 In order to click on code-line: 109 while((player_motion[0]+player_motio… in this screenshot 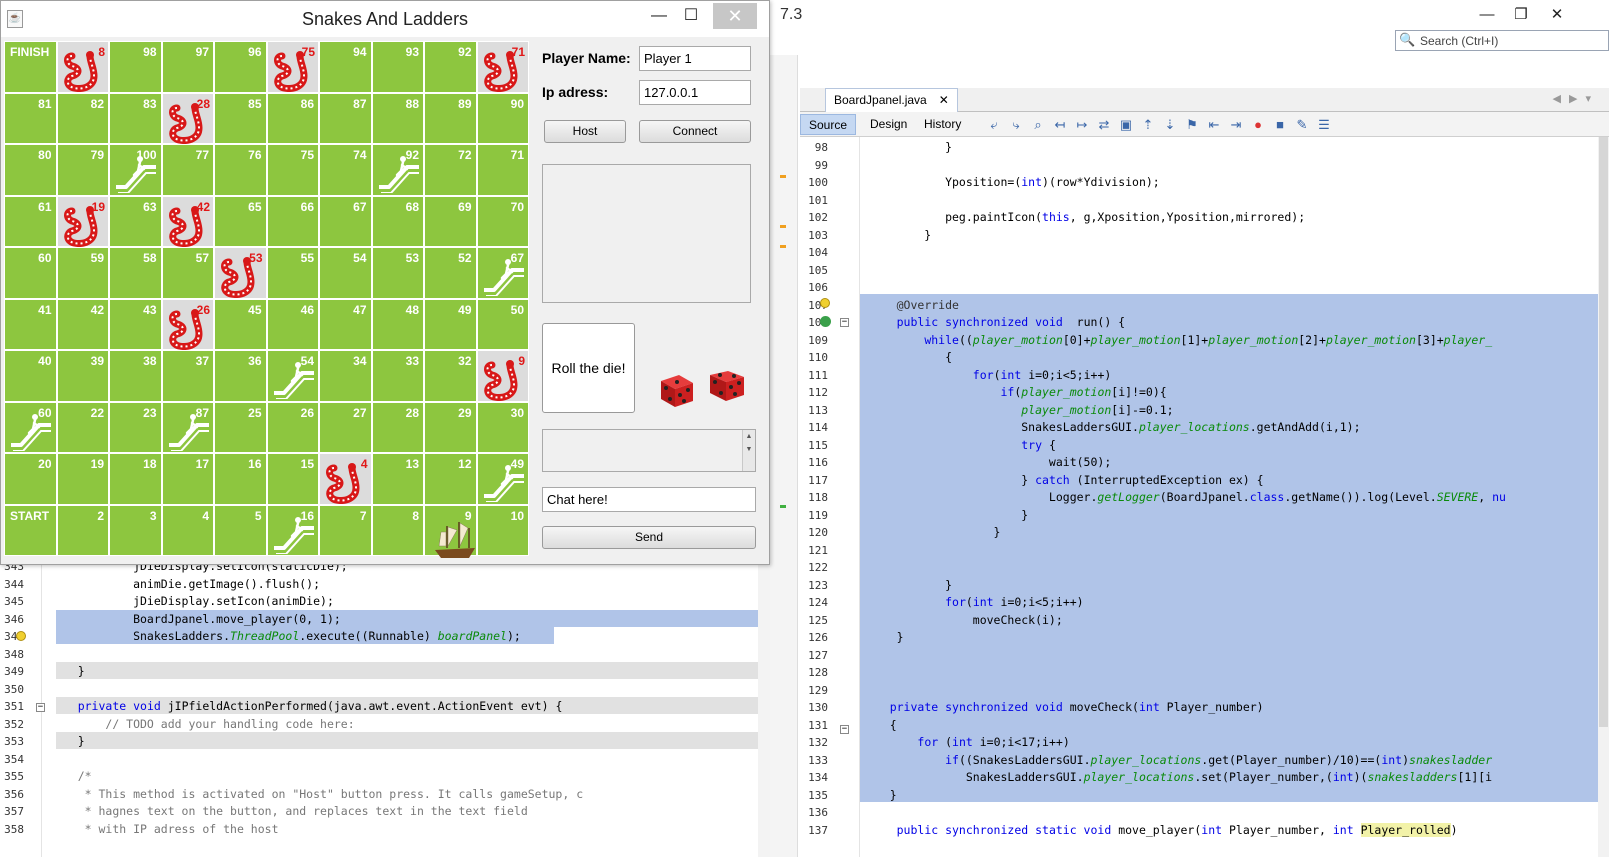, I will do `click(1204, 341)`.